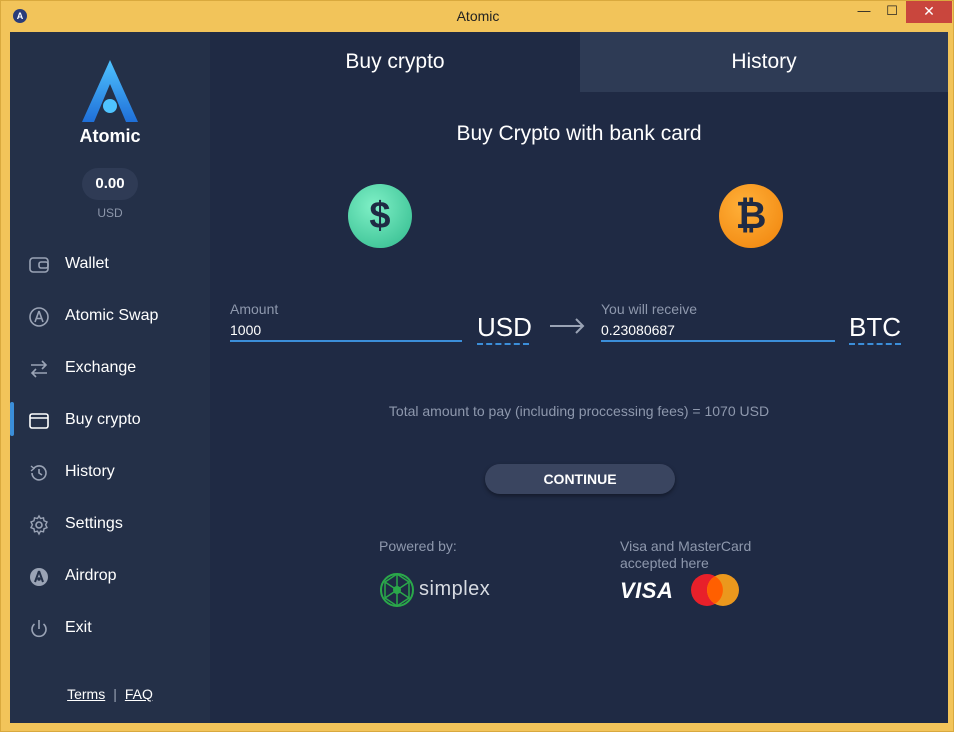  What do you see at coordinates (647, 590) in the screenshot?
I see `visa-logo: VISA` at bounding box center [647, 590].